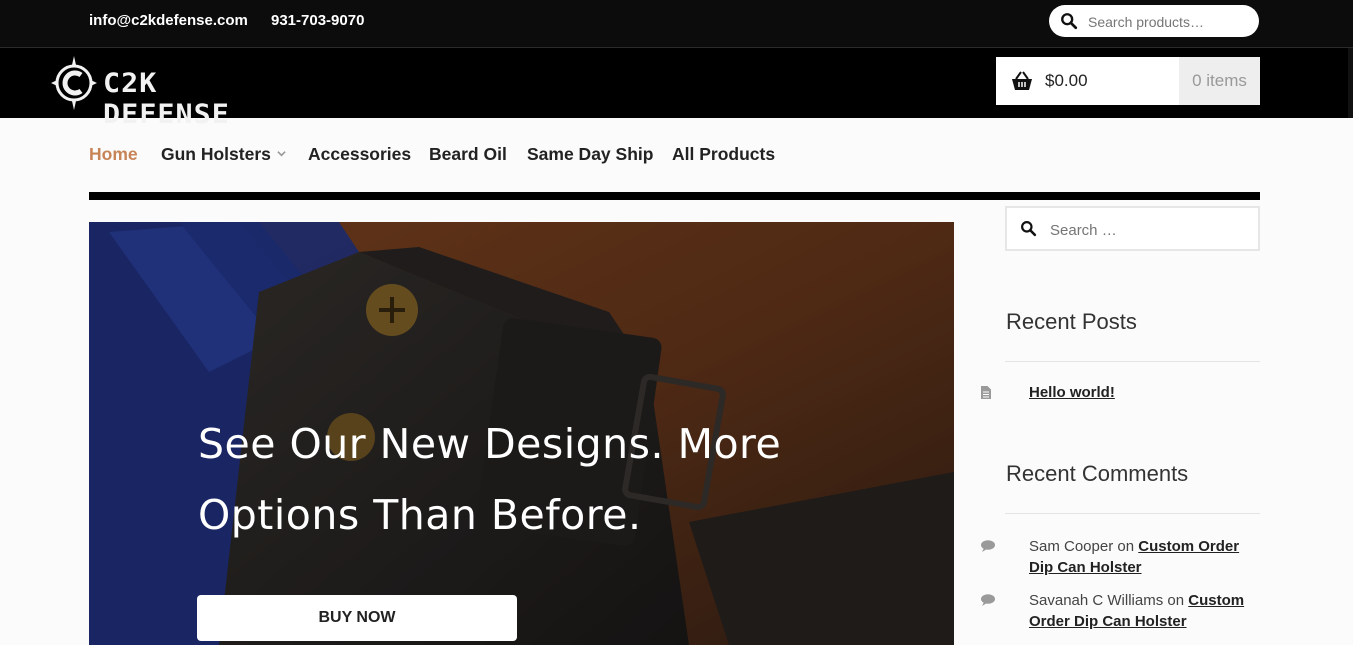 This screenshot has height=645, width=1353. I want to click on site-logo: C2K DEFENSE, so click(165, 92).